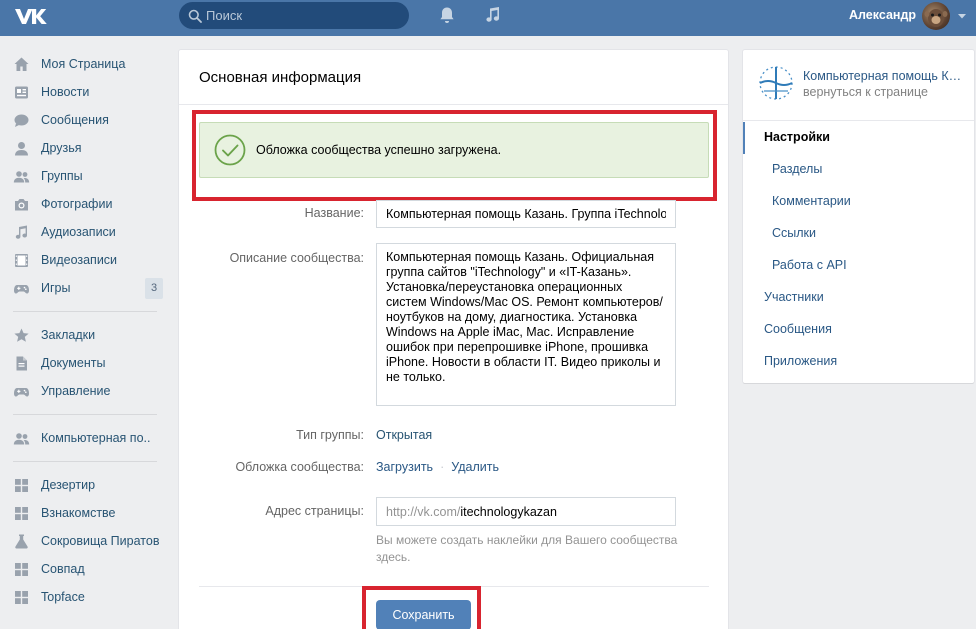  I want to click on games-count-badge: 3, so click(154, 288).